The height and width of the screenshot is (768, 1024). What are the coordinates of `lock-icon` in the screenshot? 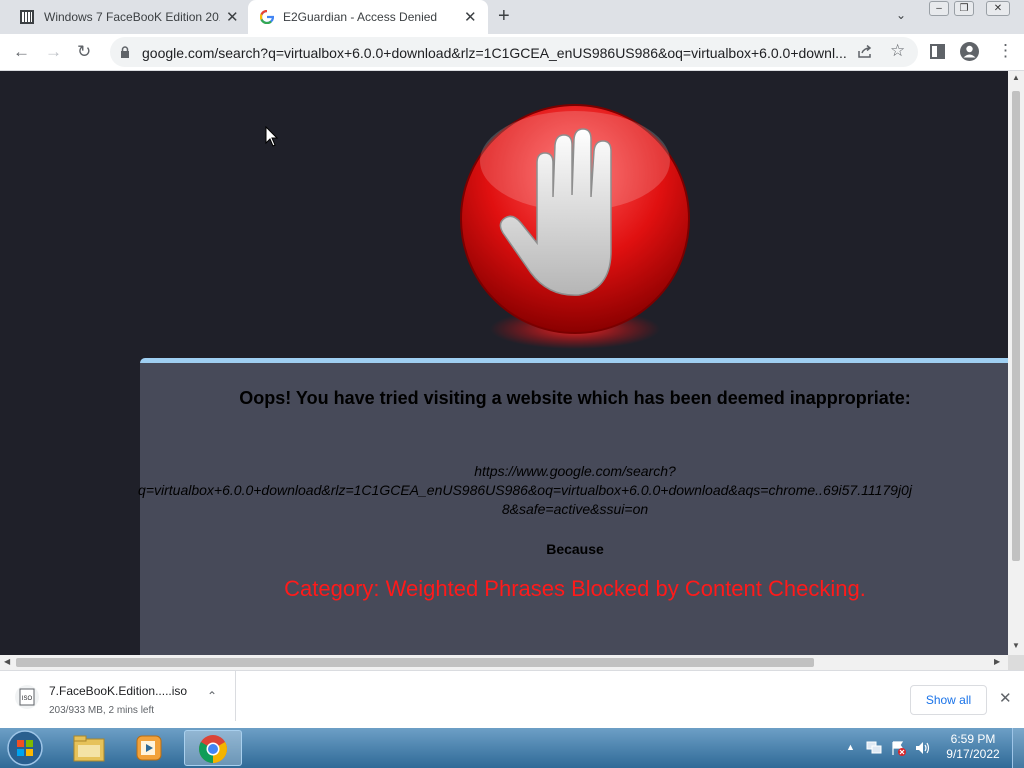 It's located at (125, 52).